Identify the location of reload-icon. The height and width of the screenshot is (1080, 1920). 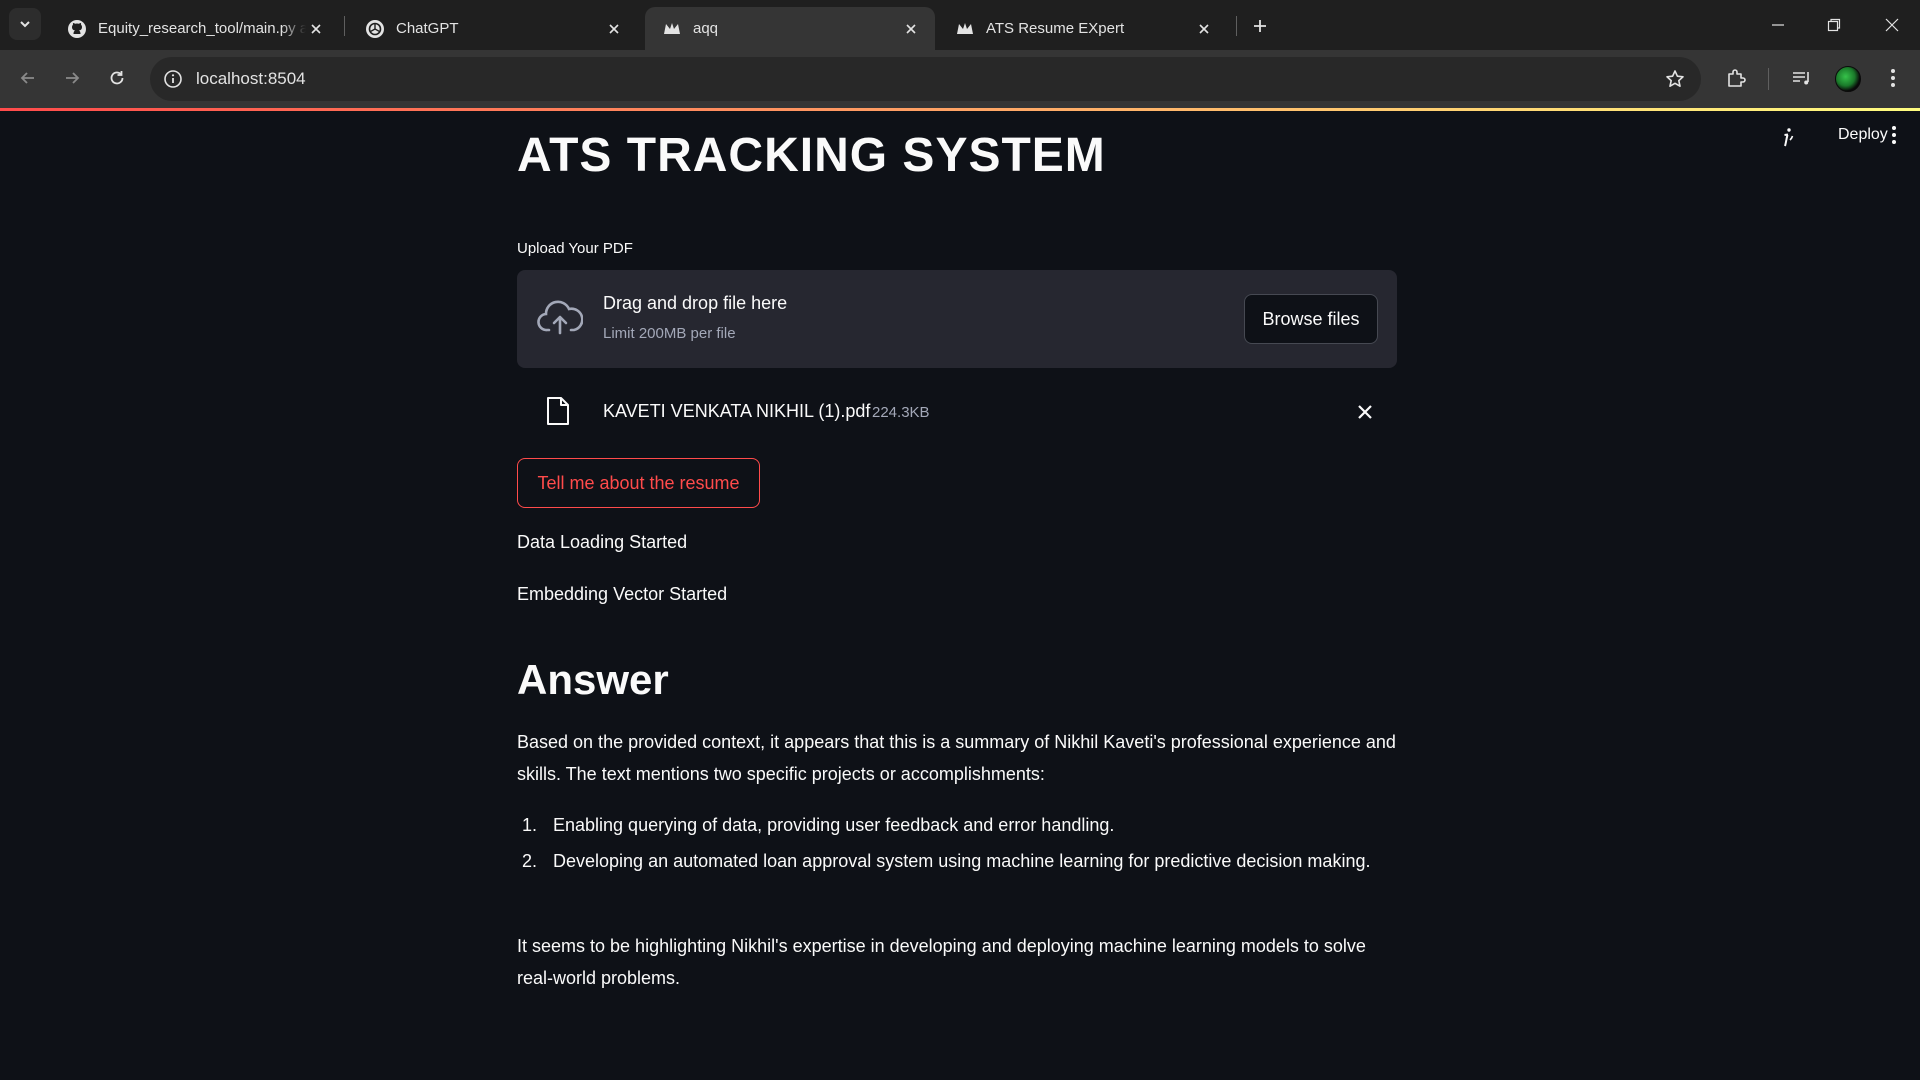
(117, 78).